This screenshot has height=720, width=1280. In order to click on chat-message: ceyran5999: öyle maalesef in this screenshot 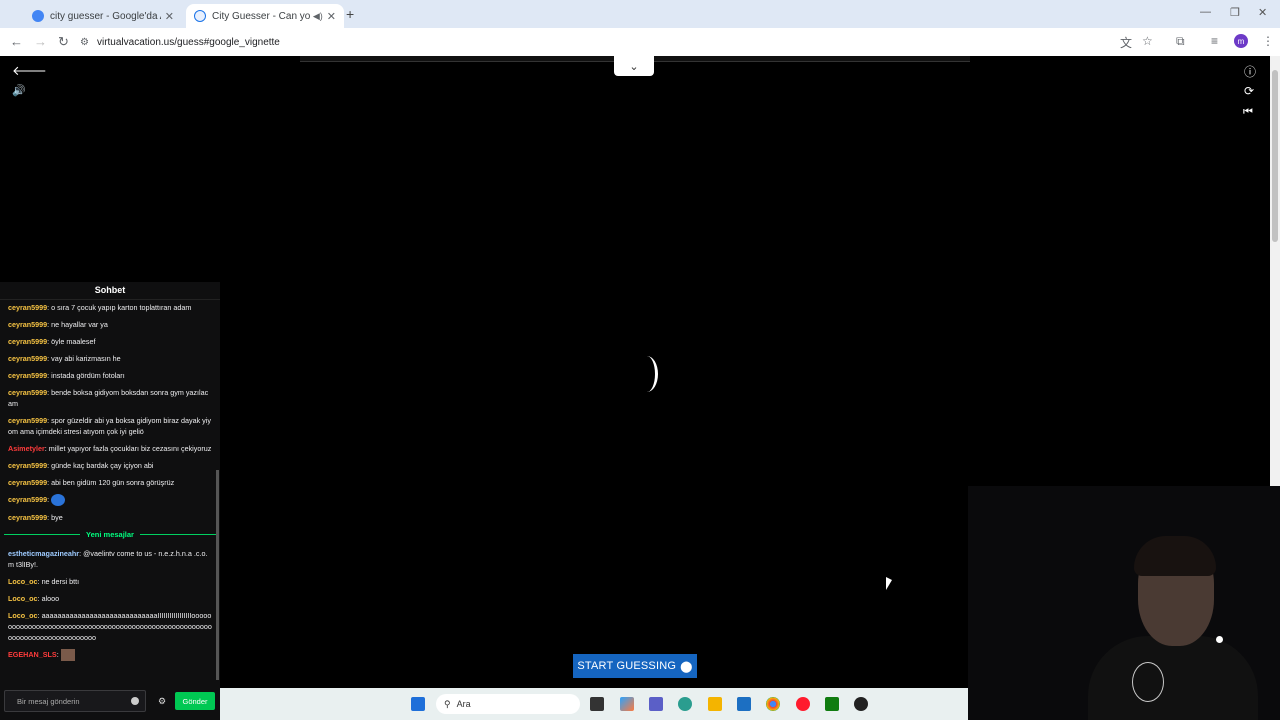, I will do `click(52, 341)`.